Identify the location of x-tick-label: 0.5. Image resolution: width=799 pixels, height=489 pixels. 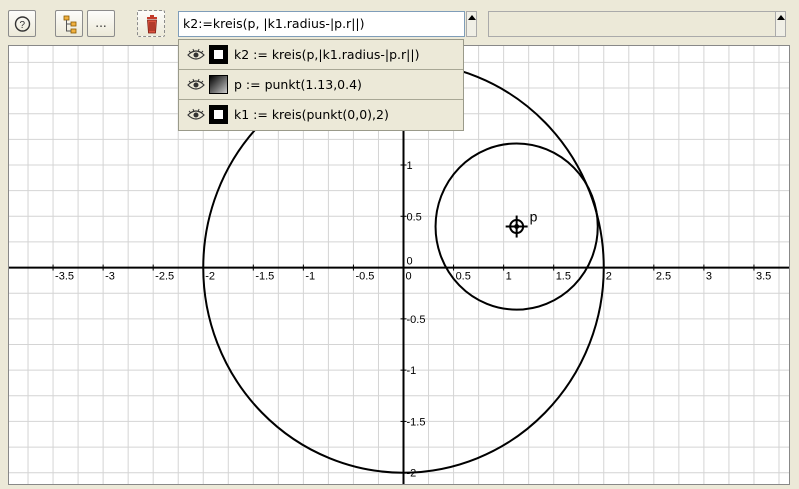
(463, 277).